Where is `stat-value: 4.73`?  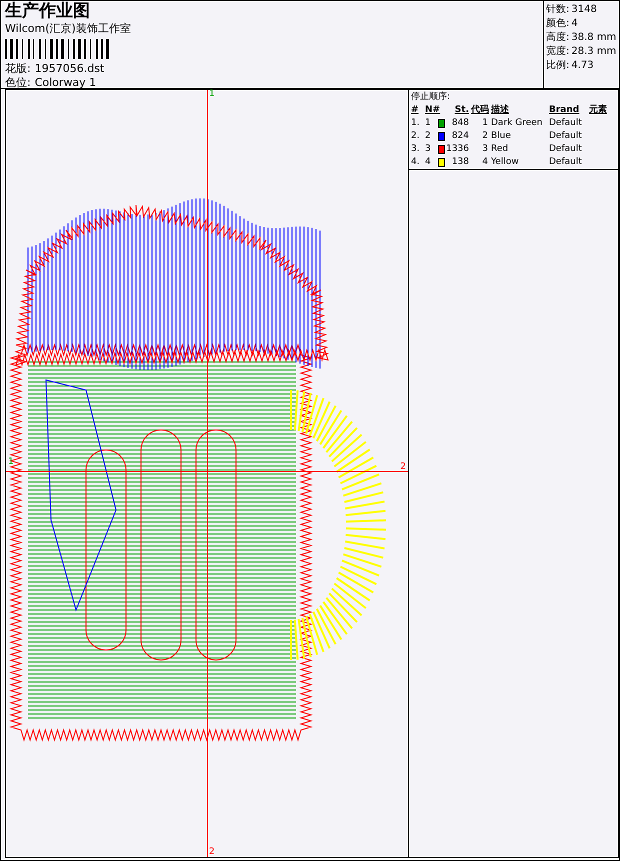
stat-value: 4.73 is located at coordinates (582, 66).